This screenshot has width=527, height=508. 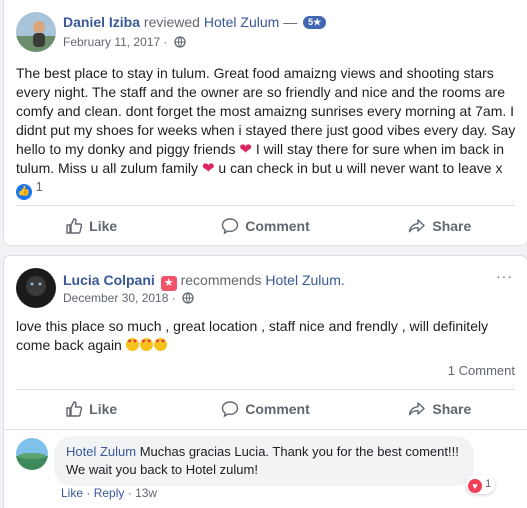 I want to click on action-verb: reviewed, so click(x=171, y=22).